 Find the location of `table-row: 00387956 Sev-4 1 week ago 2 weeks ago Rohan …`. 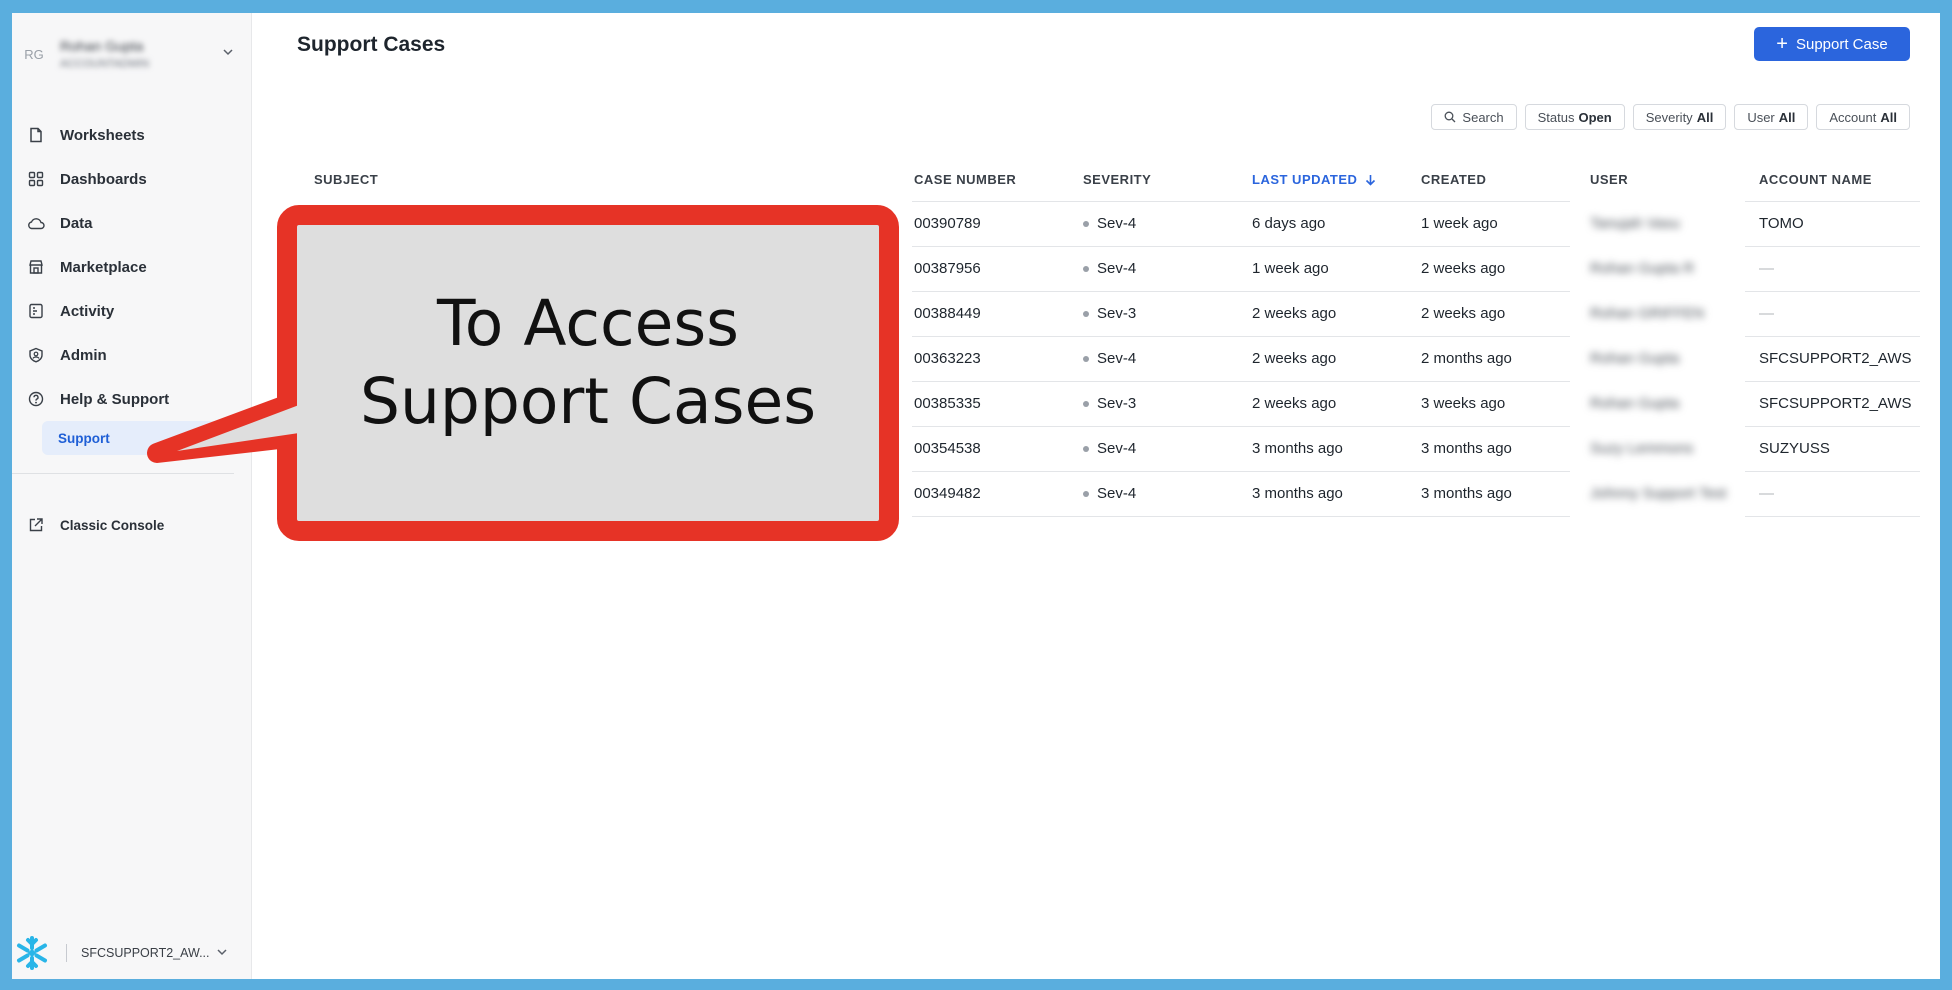

table-row: 00387956 Sev-4 1 week ago 2 weeks ago Rohan … is located at coordinates (1416, 268).